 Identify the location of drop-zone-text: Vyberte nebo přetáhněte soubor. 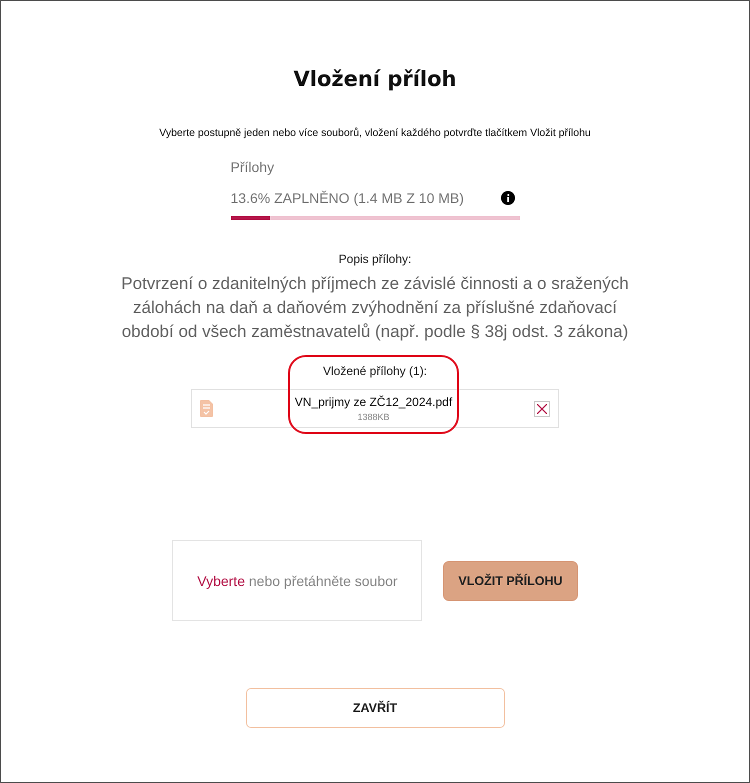
(297, 580).